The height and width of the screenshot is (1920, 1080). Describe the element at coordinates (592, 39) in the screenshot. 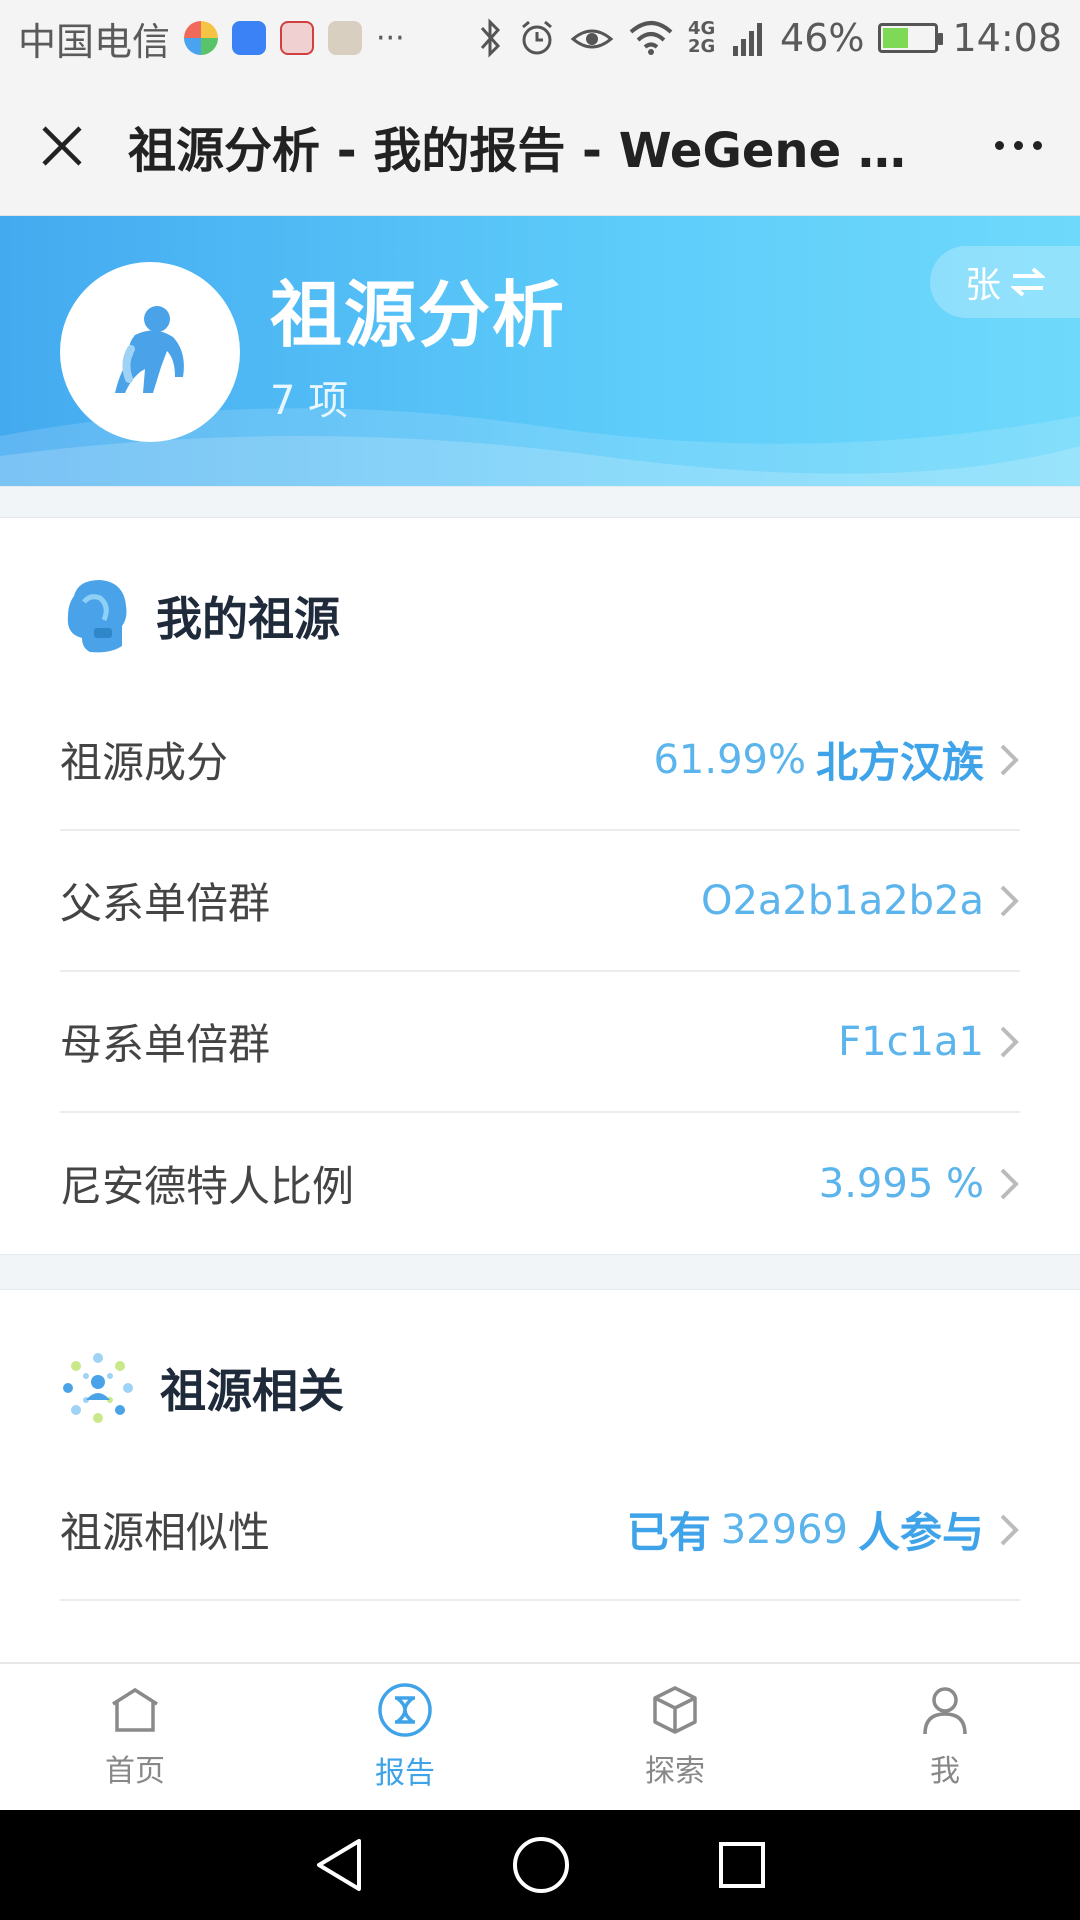

I see `eye-comfort-icon` at that location.